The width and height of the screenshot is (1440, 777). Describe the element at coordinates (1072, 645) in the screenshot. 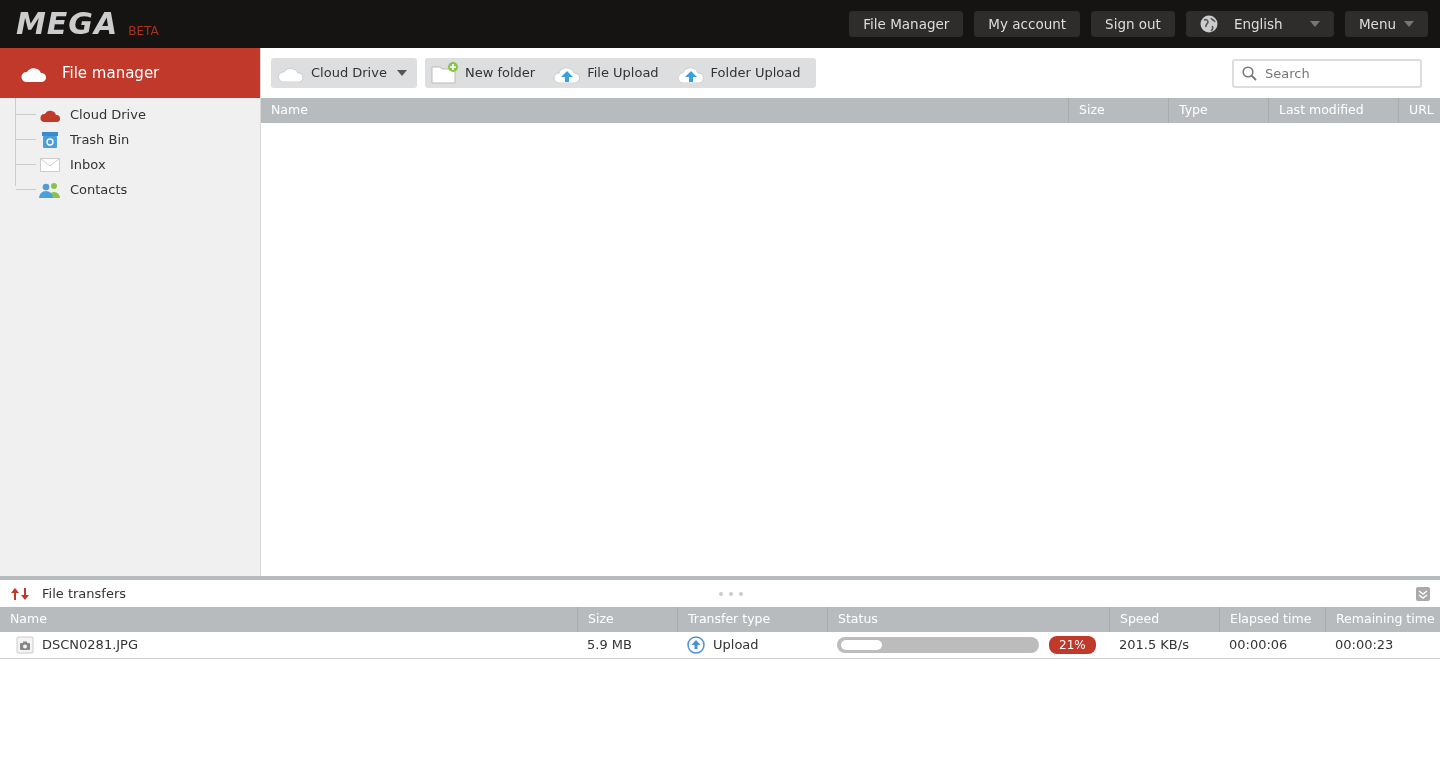

I see `percent-label: 21%` at that location.